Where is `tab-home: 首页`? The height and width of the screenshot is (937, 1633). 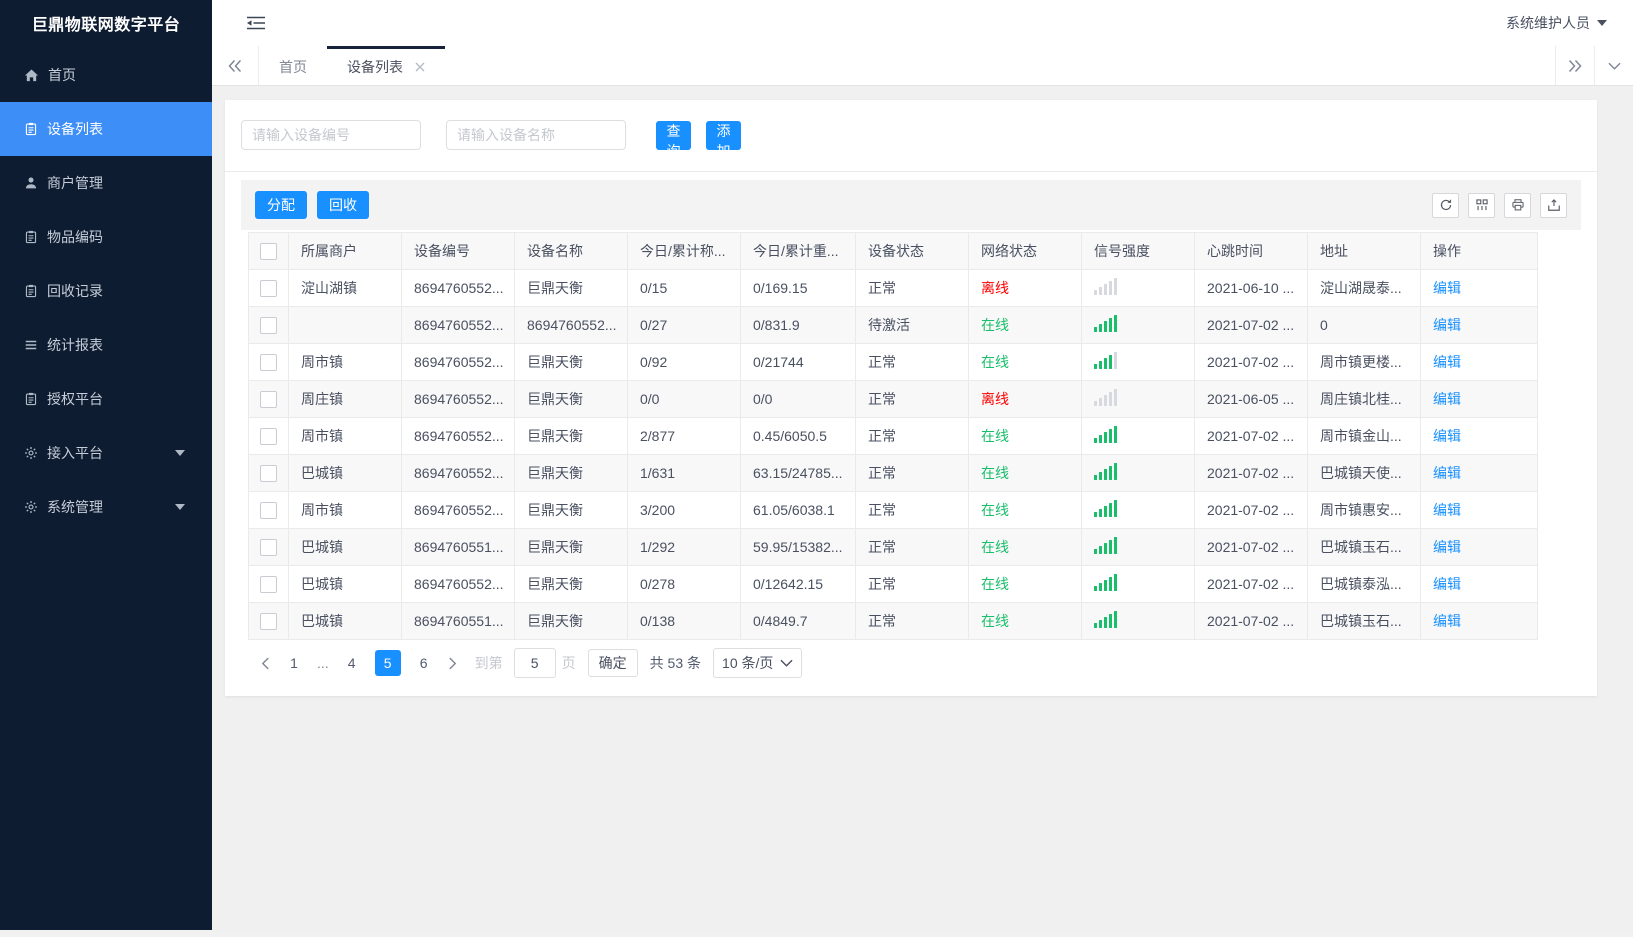 tab-home: 首页 is located at coordinates (293, 65).